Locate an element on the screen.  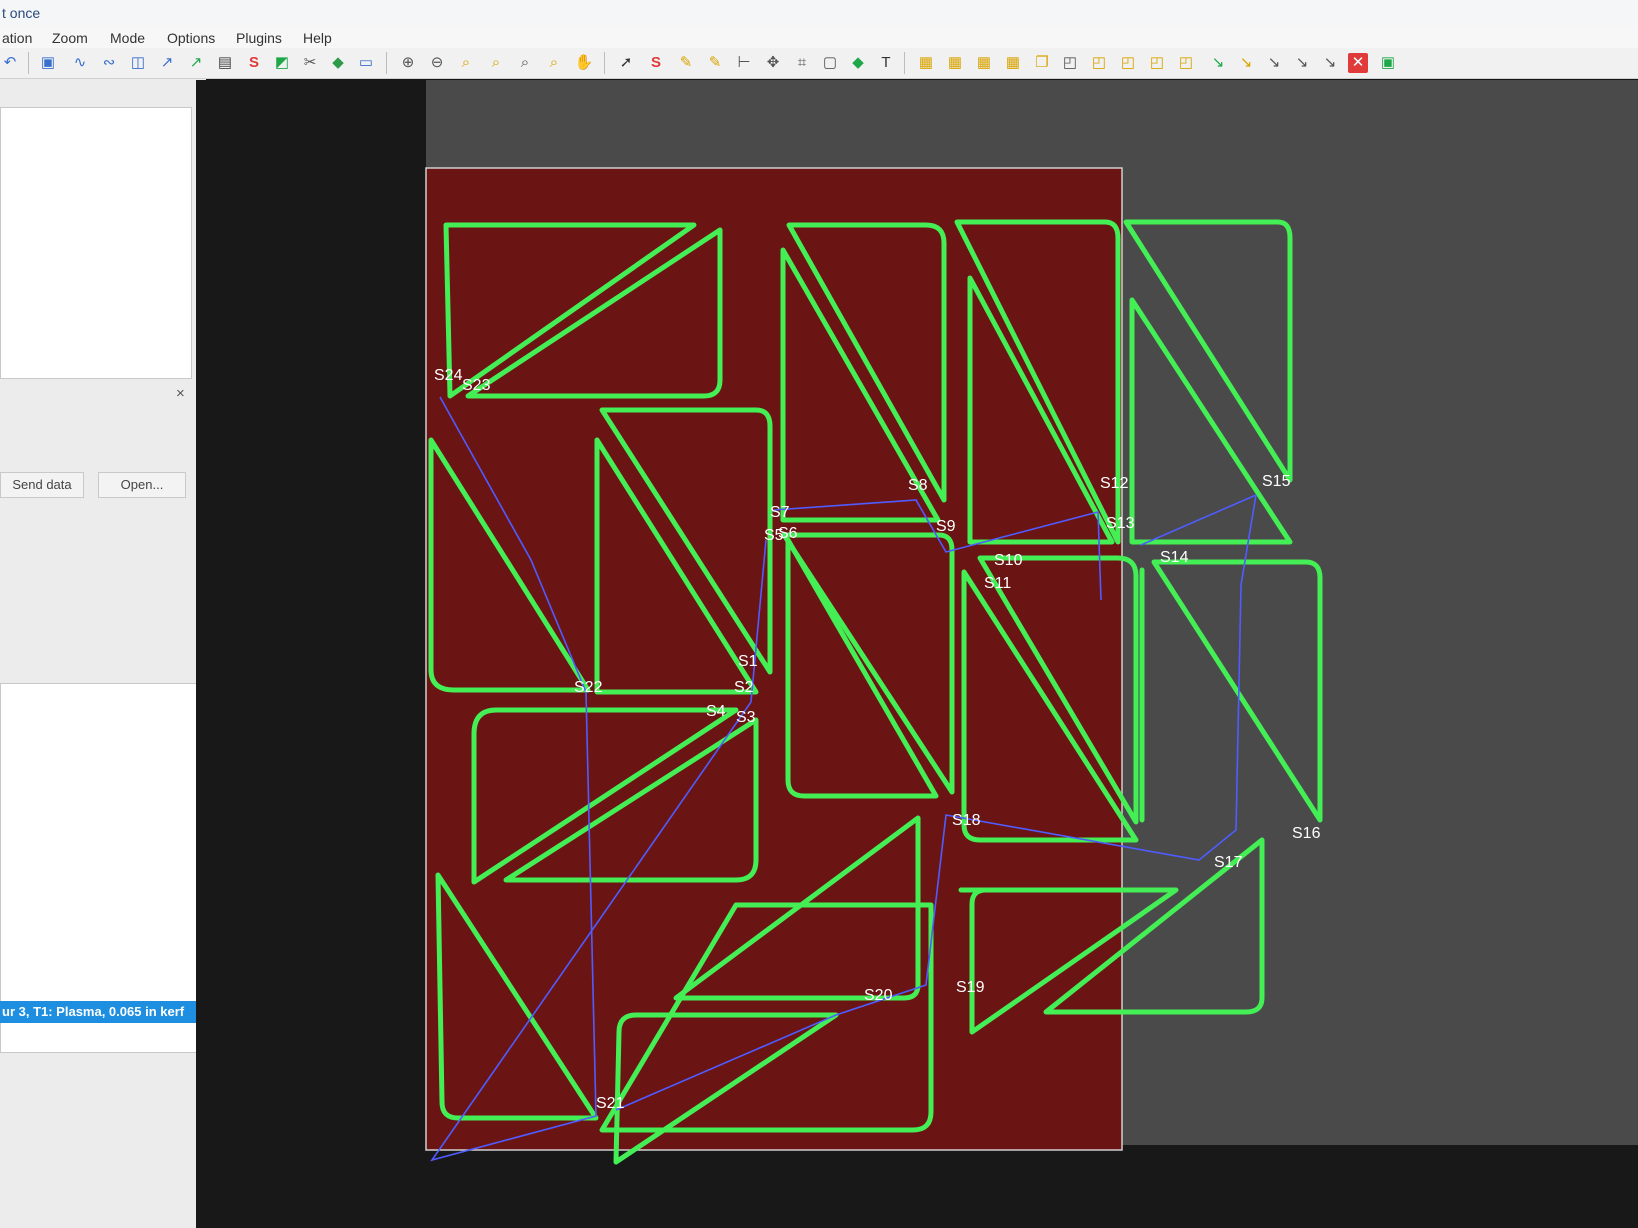
zoom-tool-icon: ⌕ is located at coordinates (496, 63).